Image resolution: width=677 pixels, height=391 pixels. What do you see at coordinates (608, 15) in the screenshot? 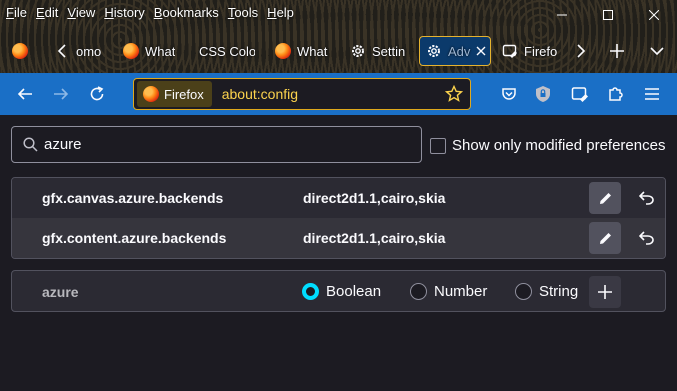
I see `maximize-button` at bounding box center [608, 15].